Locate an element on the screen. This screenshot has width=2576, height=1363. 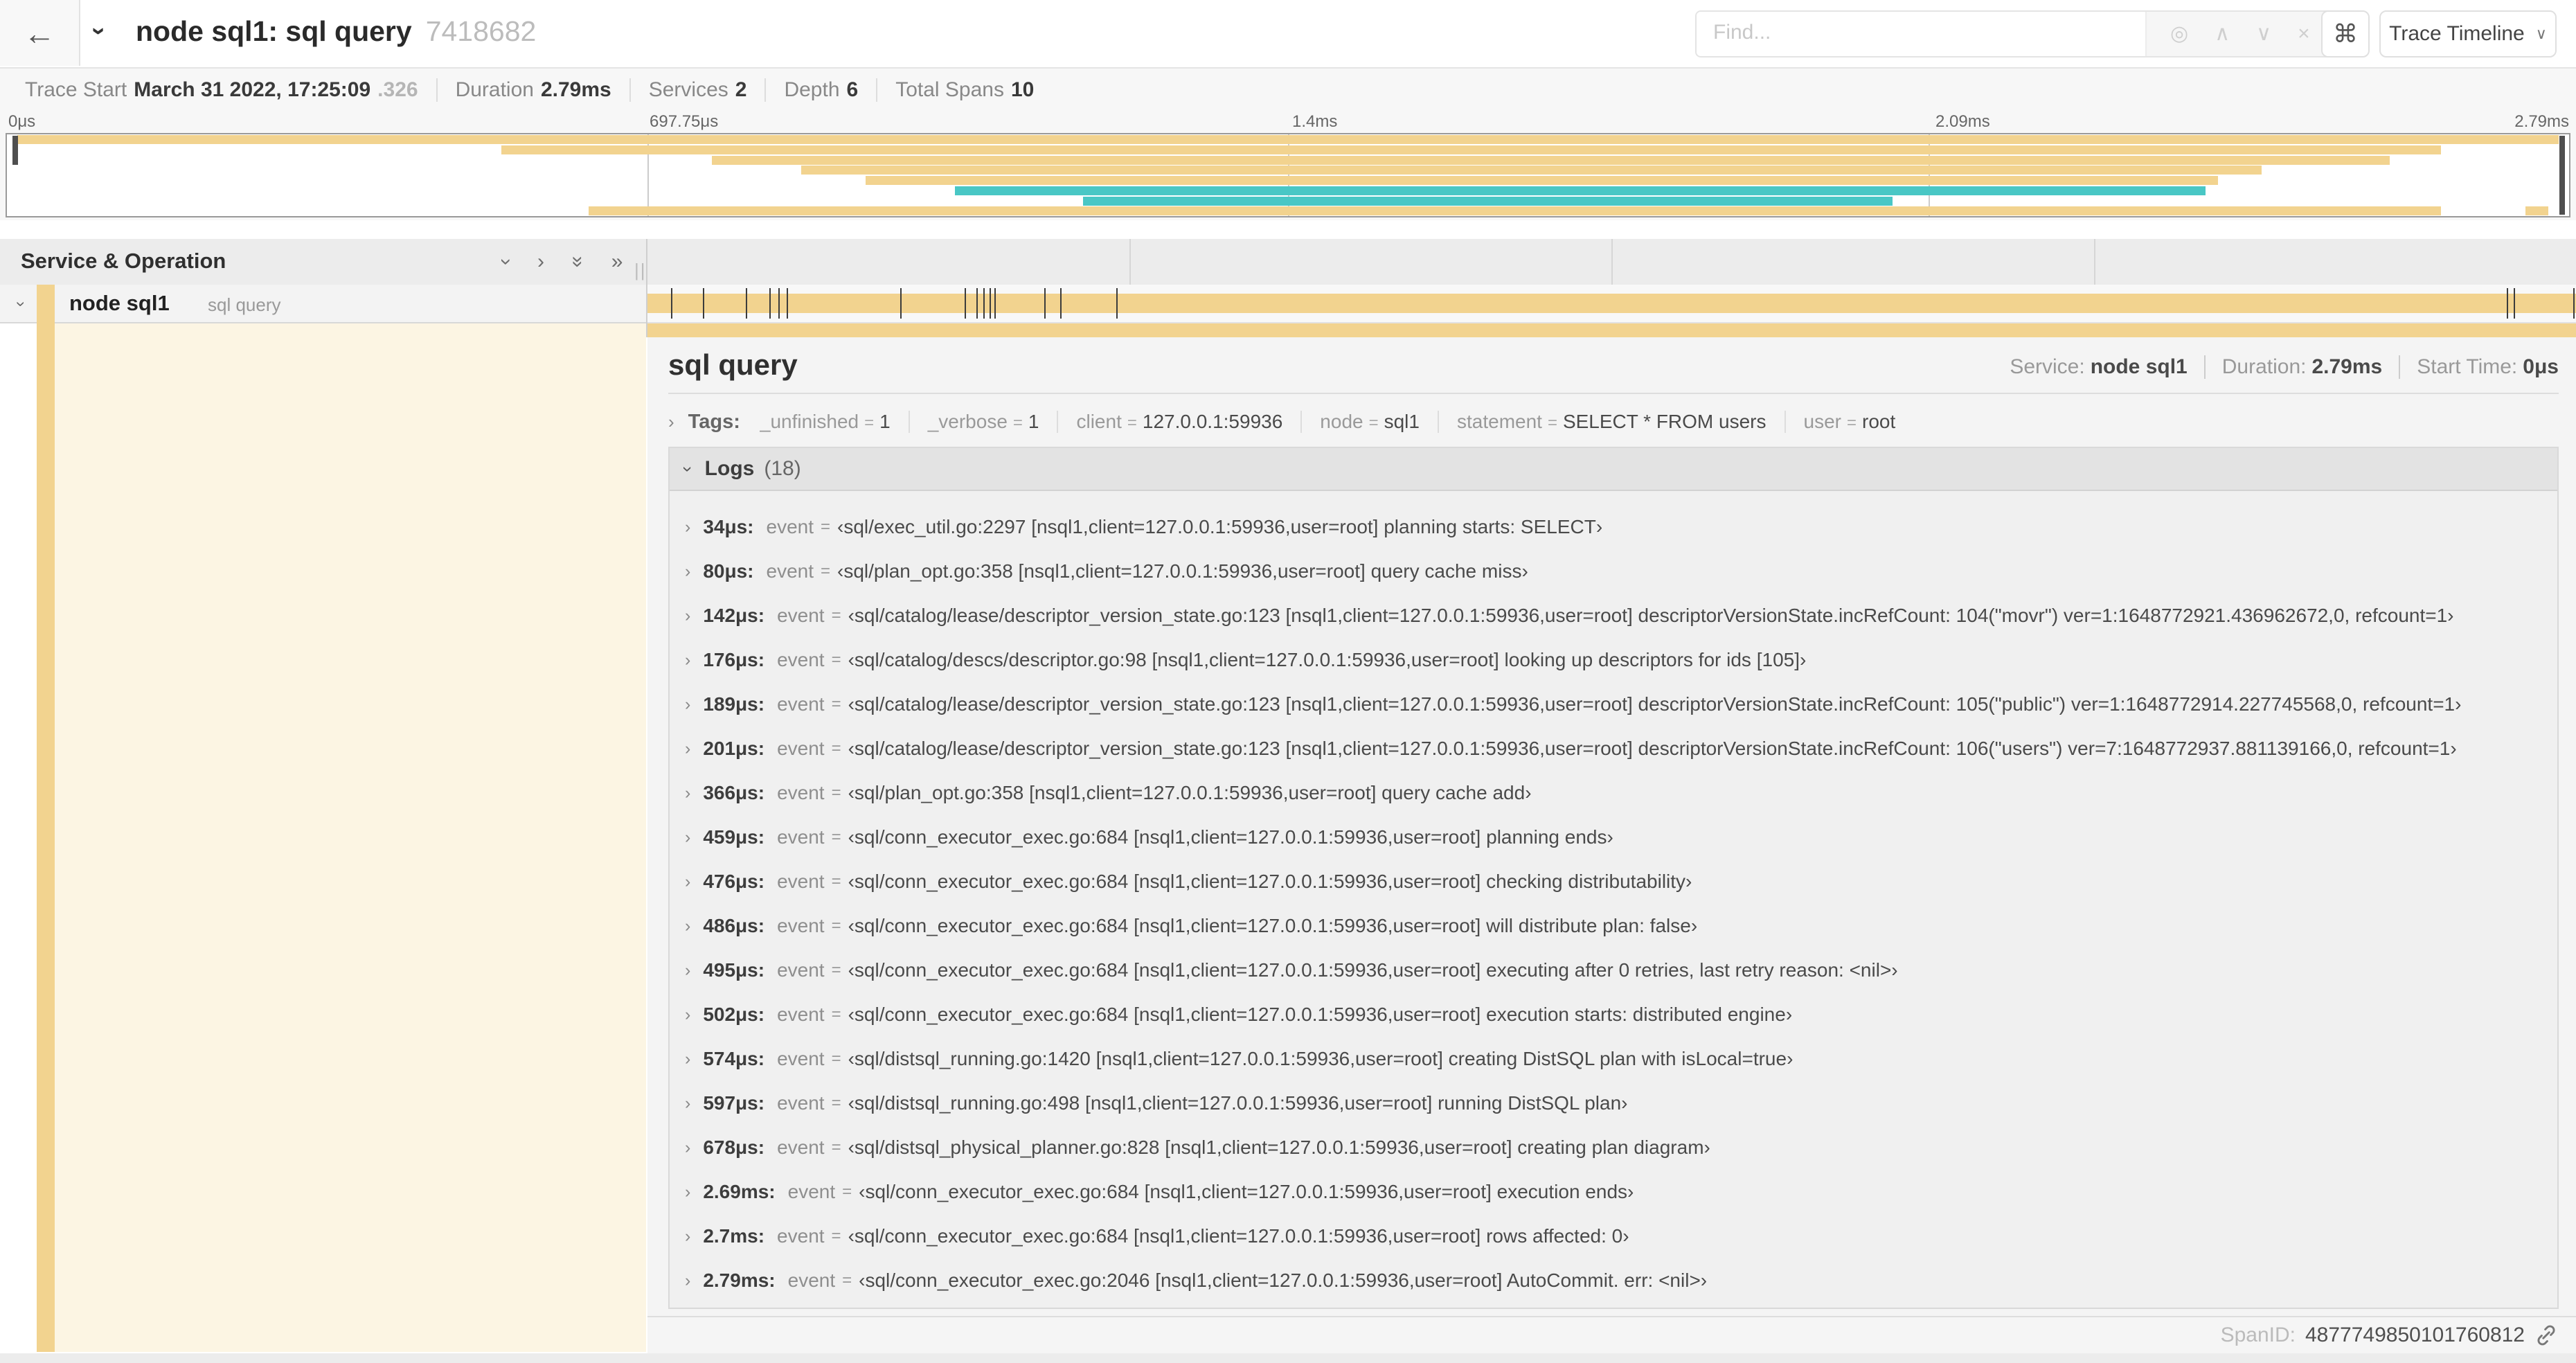
command-icon: ⌘ is located at coordinates (2346, 33).